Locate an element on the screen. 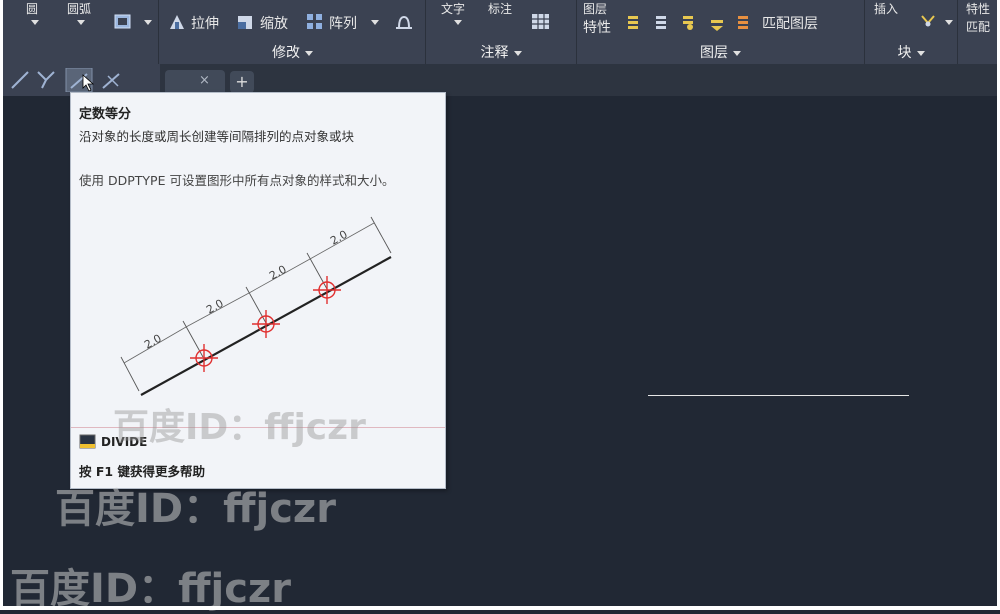  command-icon is located at coordinates (87, 441).